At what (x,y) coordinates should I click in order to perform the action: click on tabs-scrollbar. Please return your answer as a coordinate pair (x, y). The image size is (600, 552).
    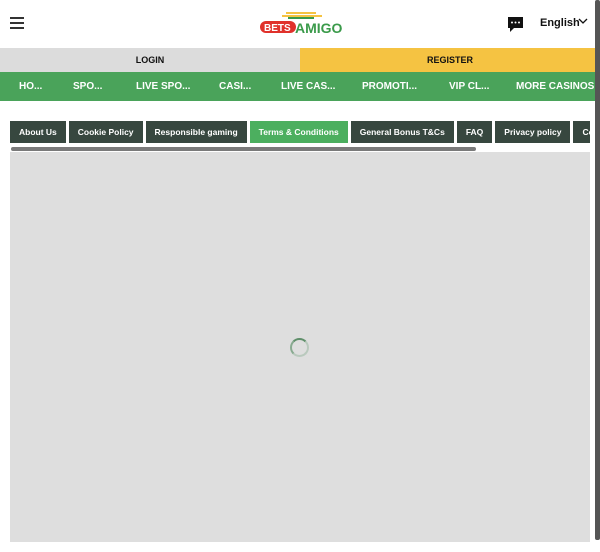
    Looking at the image, I should click on (243, 149).